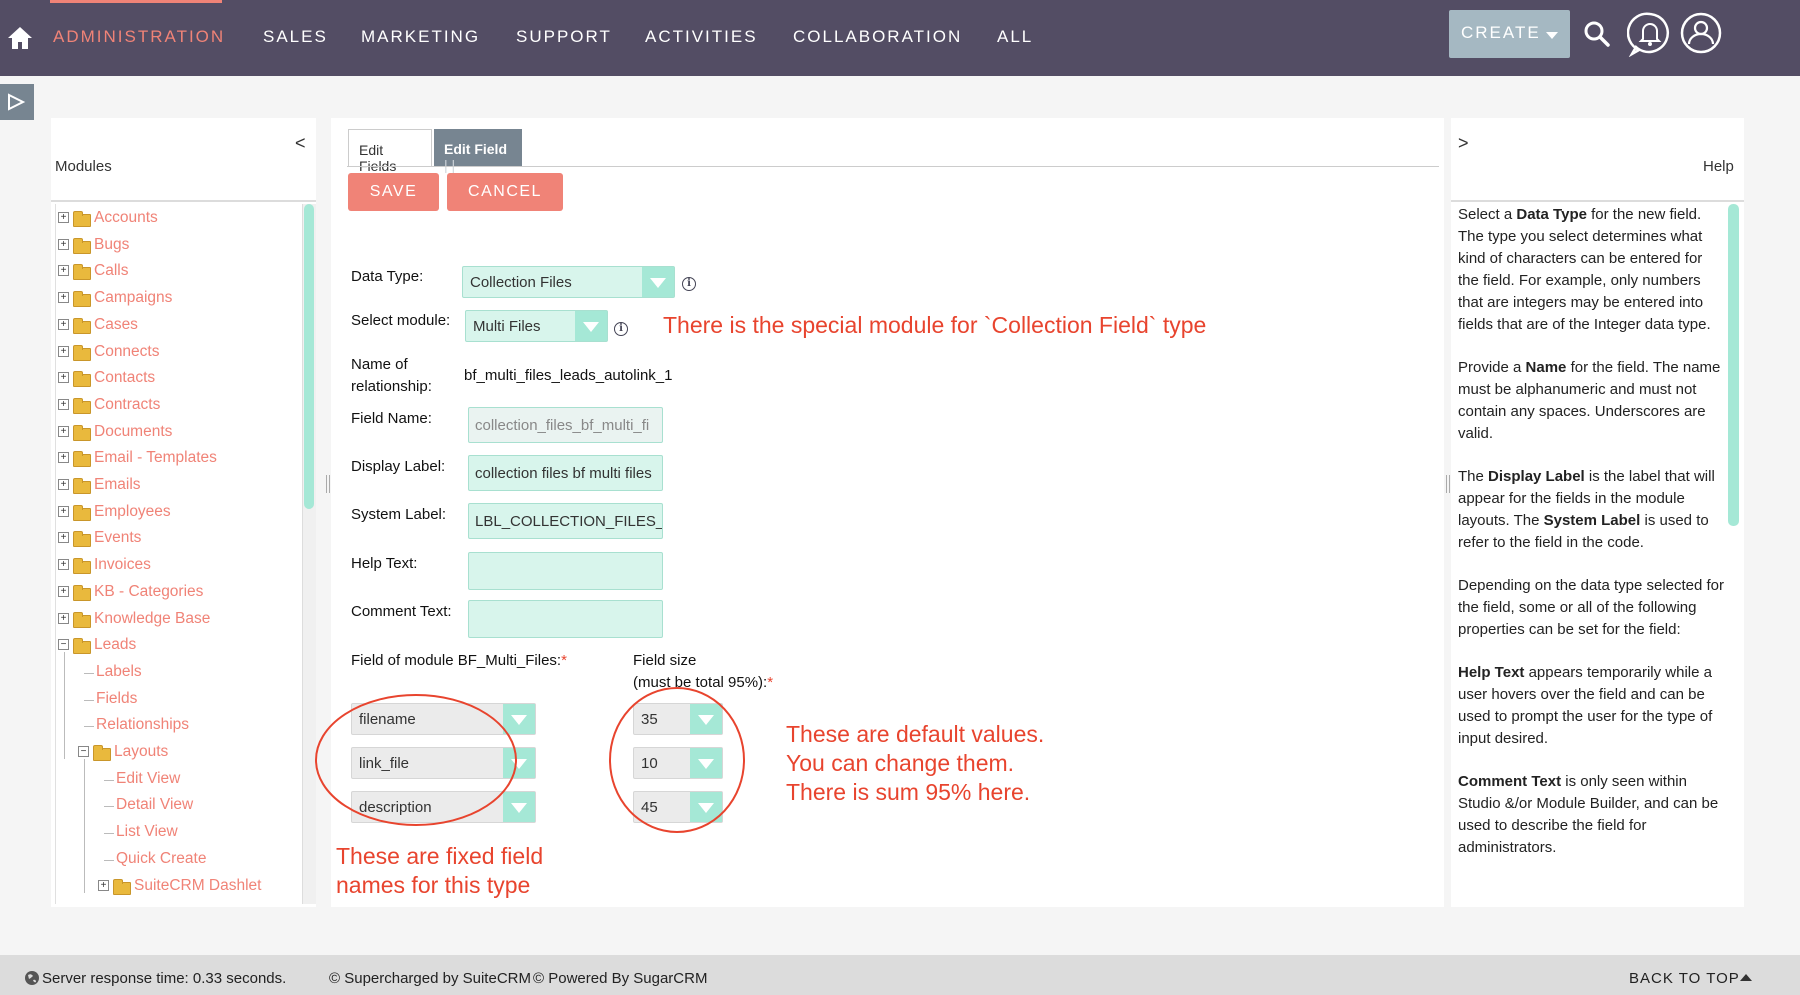  What do you see at coordinates (677, 760) in the screenshot?
I see `annotation-ellipse-sizes` at bounding box center [677, 760].